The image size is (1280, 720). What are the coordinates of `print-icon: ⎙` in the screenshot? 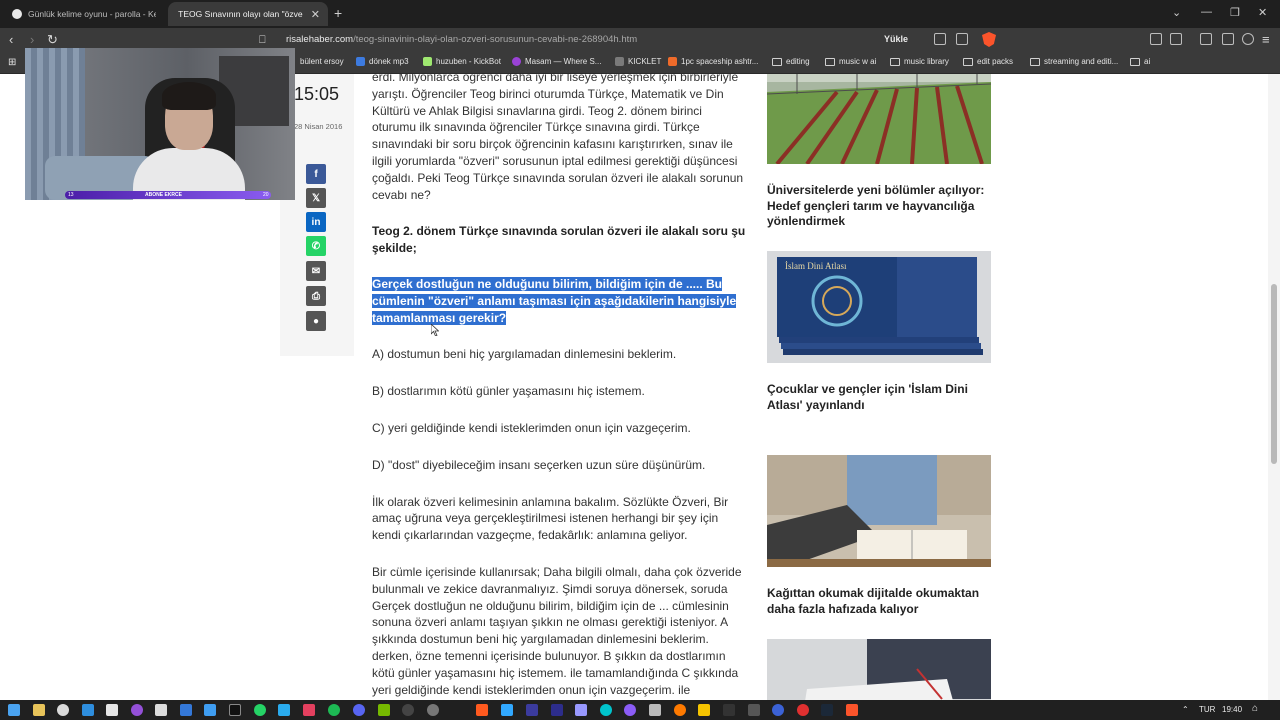 It's located at (316, 296).